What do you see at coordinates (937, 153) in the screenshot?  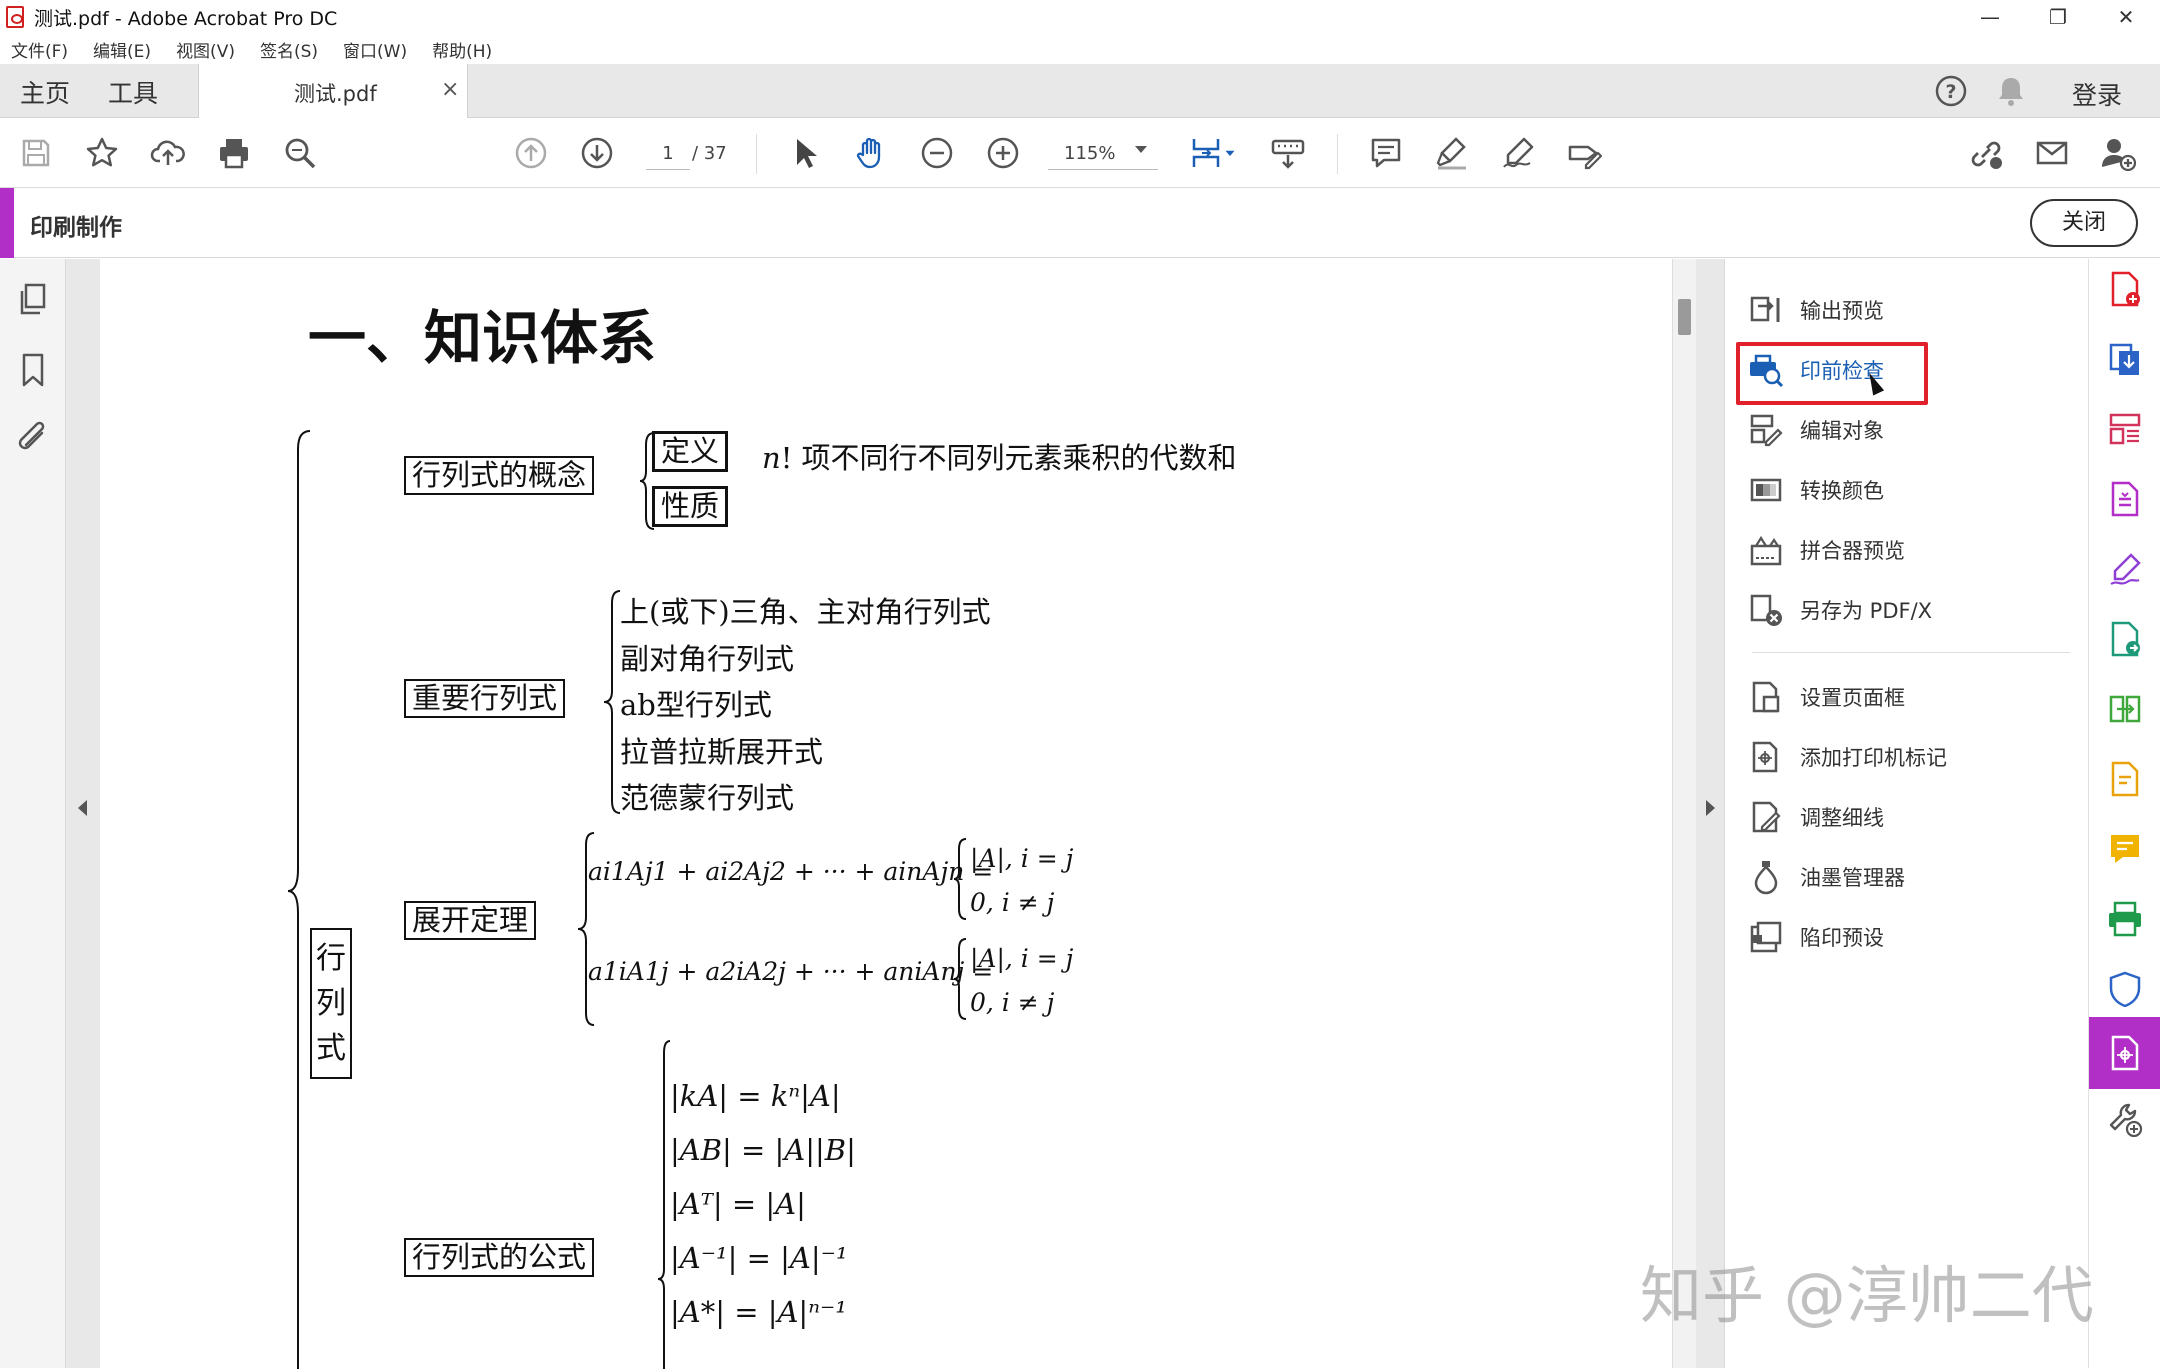 I see `zoom-out-icon` at bounding box center [937, 153].